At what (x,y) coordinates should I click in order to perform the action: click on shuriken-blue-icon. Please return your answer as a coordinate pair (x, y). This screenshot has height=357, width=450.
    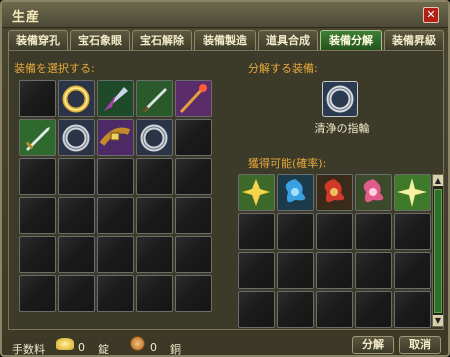
    Looking at the image, I should click on (295, 192).